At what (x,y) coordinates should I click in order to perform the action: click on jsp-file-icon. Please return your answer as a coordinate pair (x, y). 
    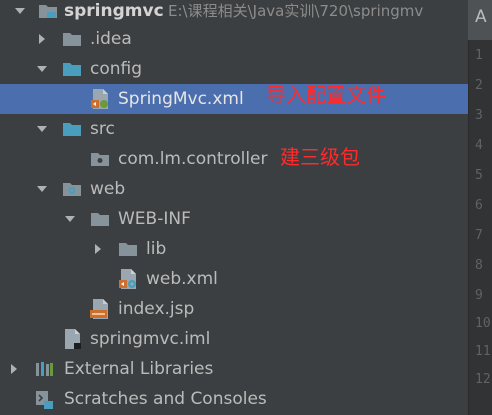
    Looking at the image, I should click on (99, 309).